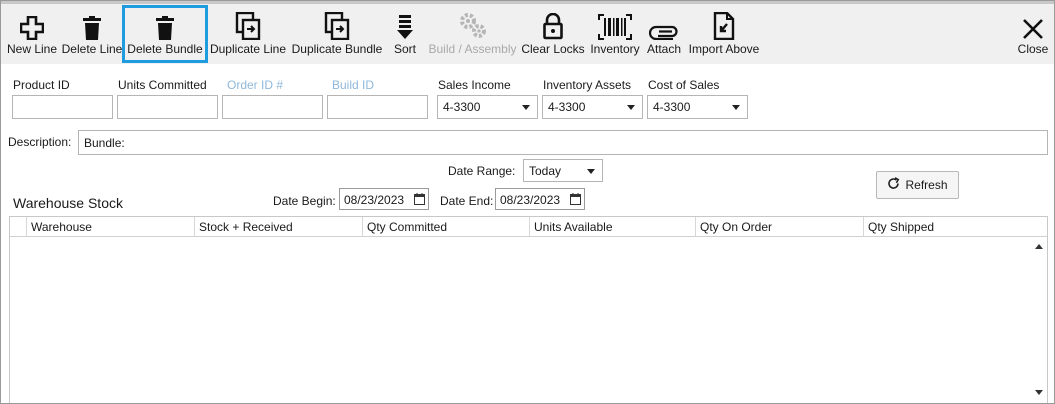  I want to click on attach-label: Attach, so click(664, 49).